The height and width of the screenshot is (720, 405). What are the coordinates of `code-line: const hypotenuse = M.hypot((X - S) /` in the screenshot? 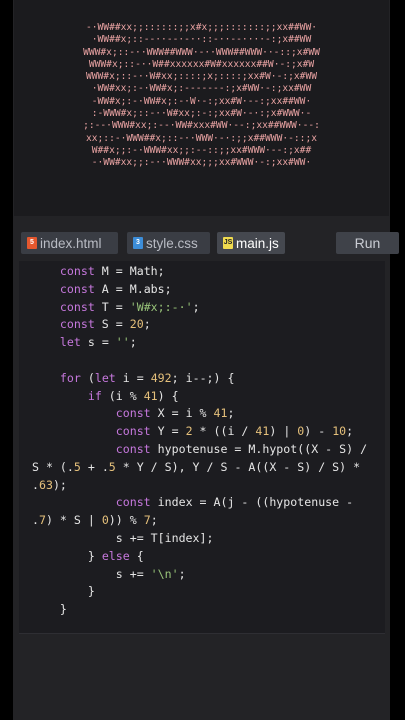 It's located at (204, 450).